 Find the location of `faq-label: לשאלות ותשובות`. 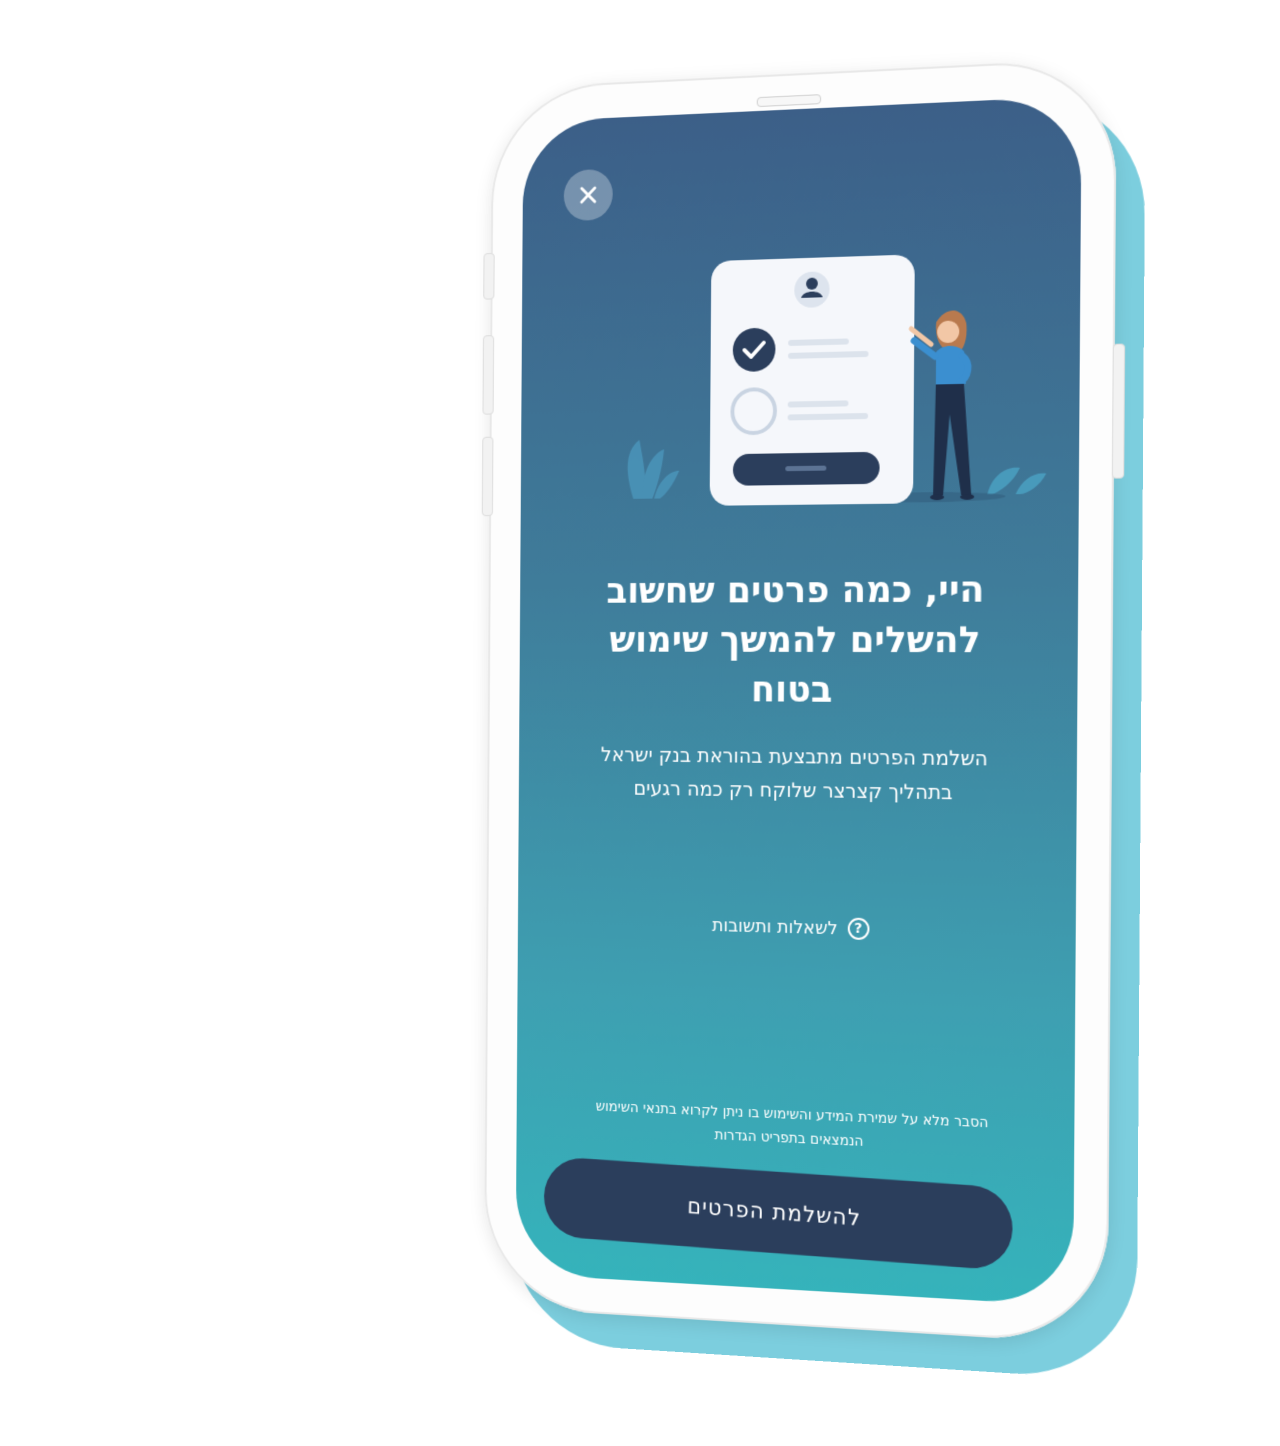

faq-label: לשאלות ותשובות is located at coordinates (774, 926).